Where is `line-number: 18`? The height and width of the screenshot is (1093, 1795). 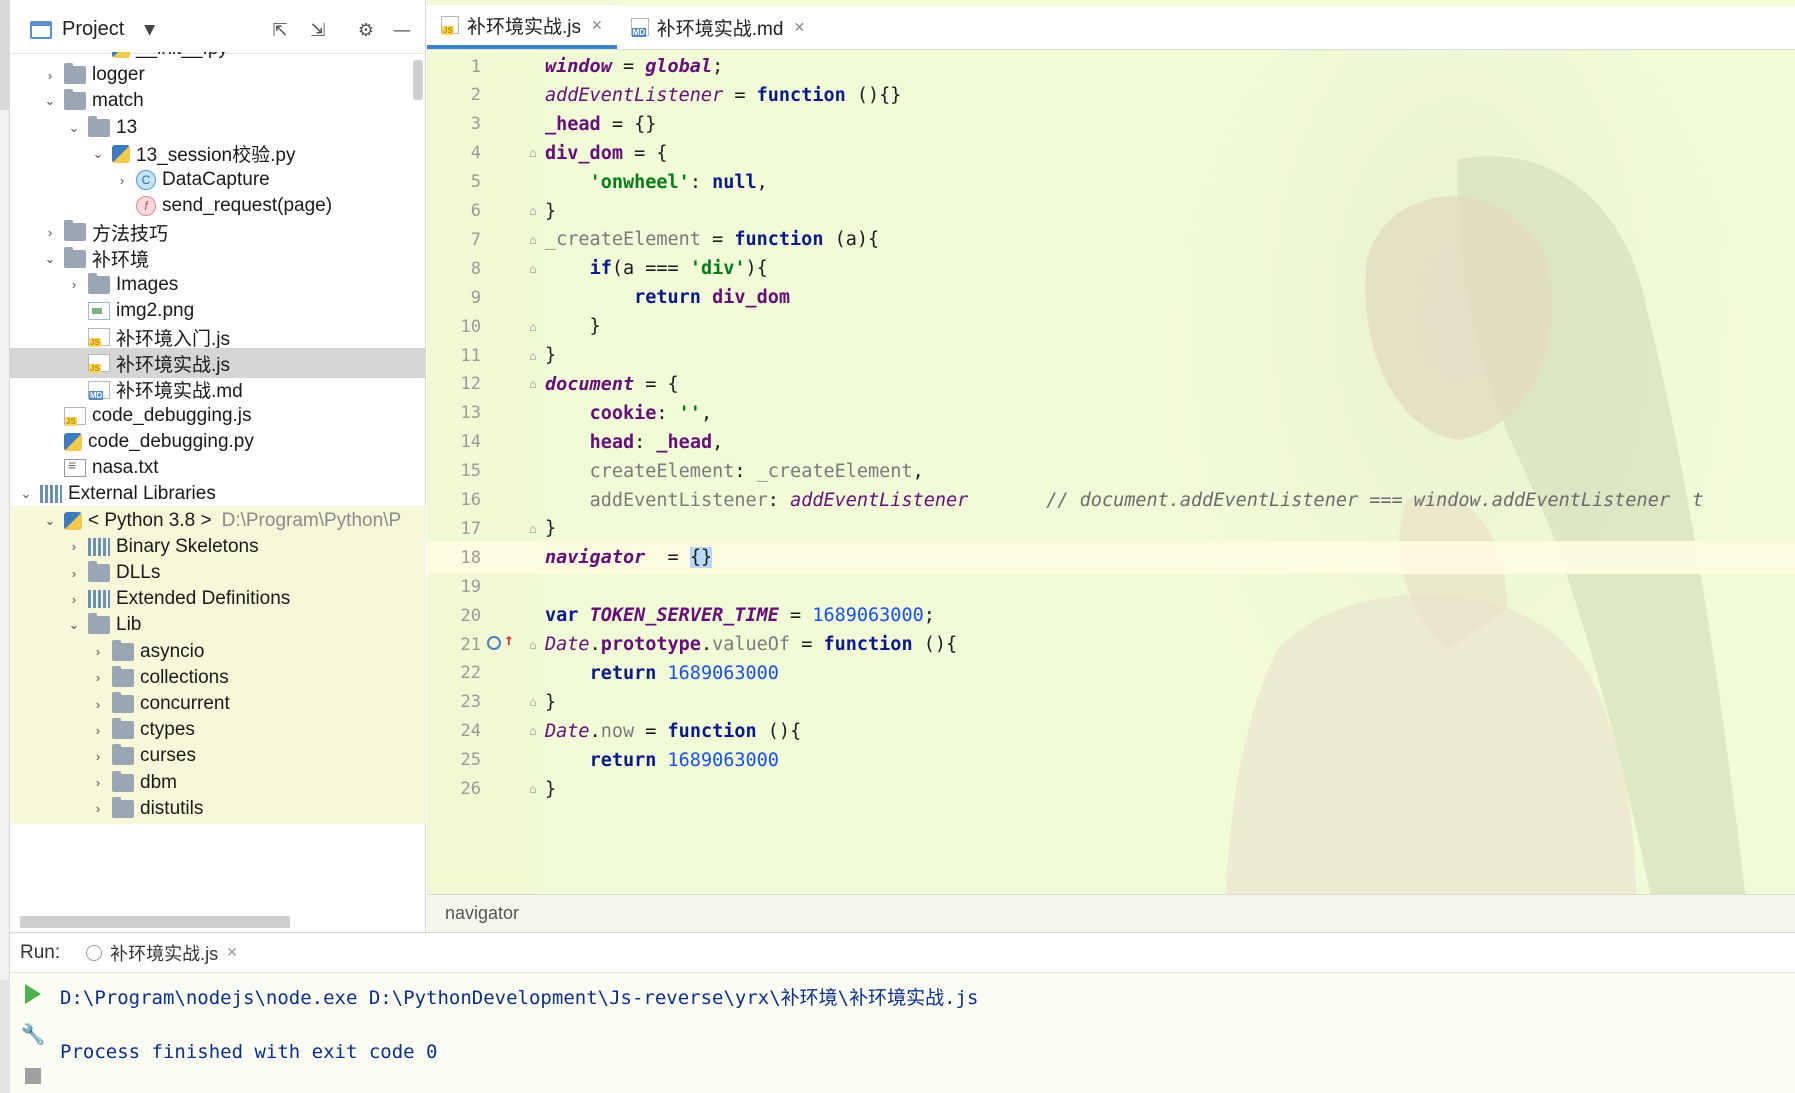
line-number: 18 is located at coordinates (454, 558).